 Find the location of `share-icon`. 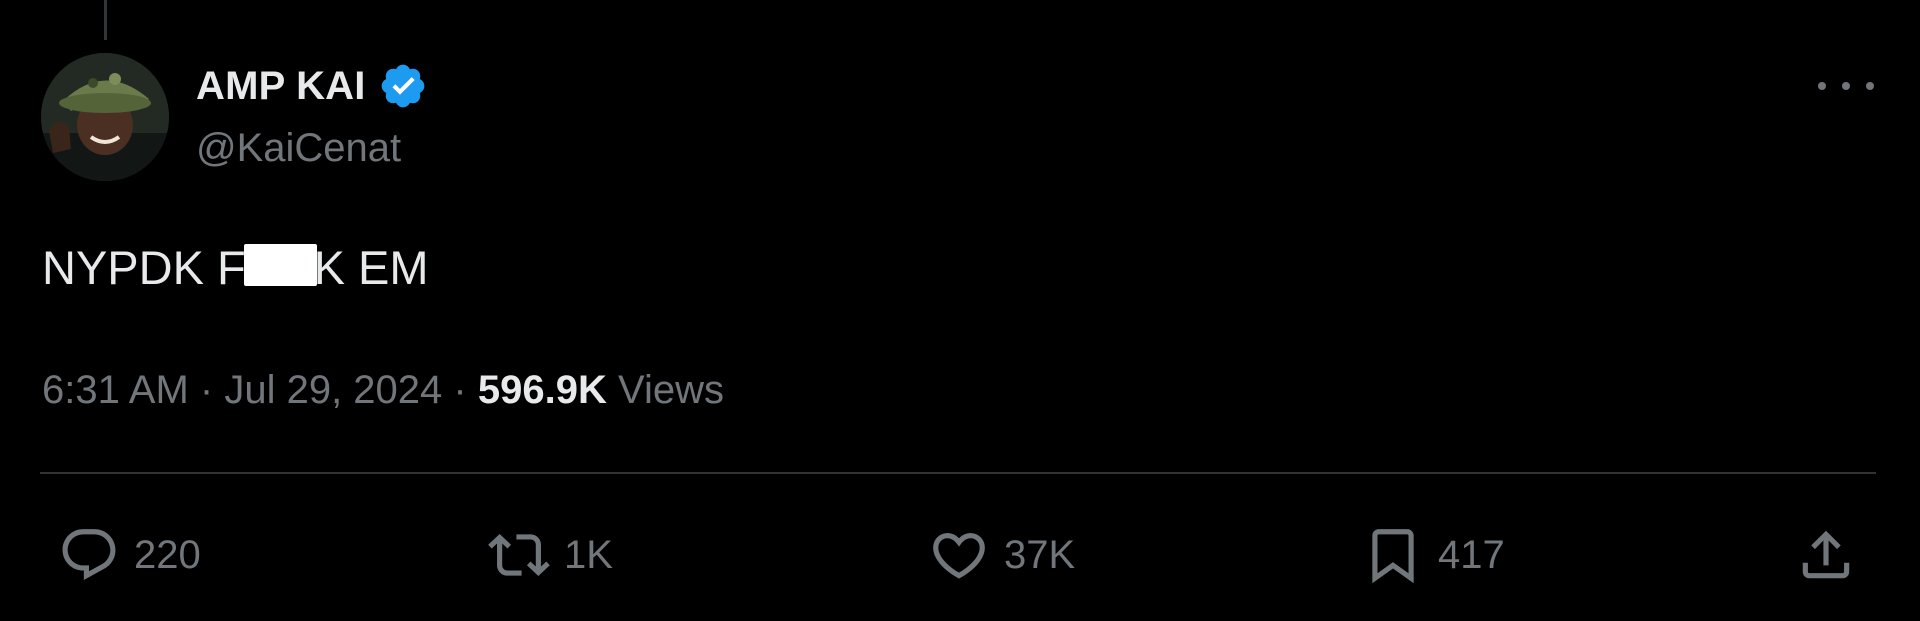

share-icon is located at coordinates (1826, 554).